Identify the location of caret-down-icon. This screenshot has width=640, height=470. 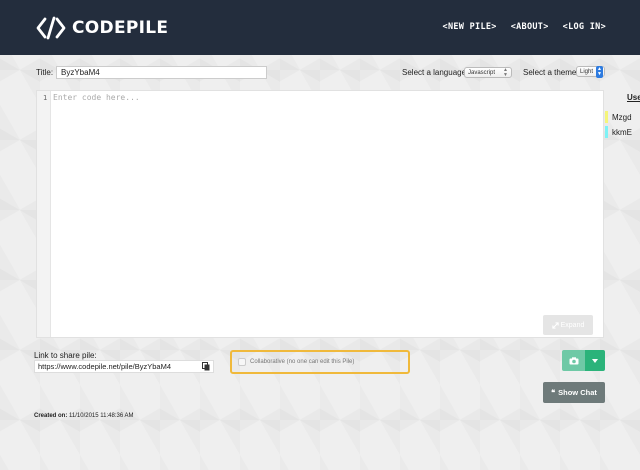
(595, 360).